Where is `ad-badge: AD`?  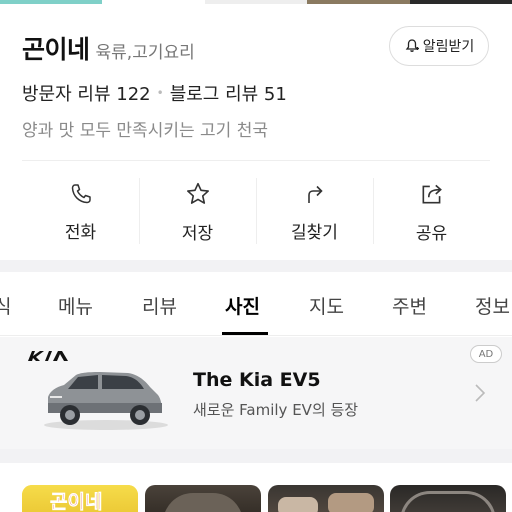 ad-badge: AD is located at coordinates (486, 354).